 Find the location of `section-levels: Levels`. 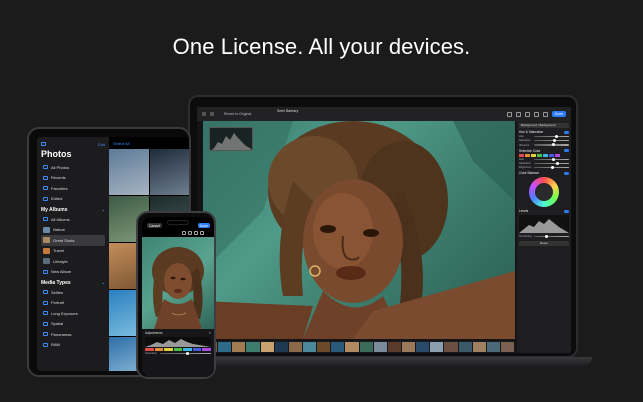

section-levels: Levels is located at coordinates (544, 211).